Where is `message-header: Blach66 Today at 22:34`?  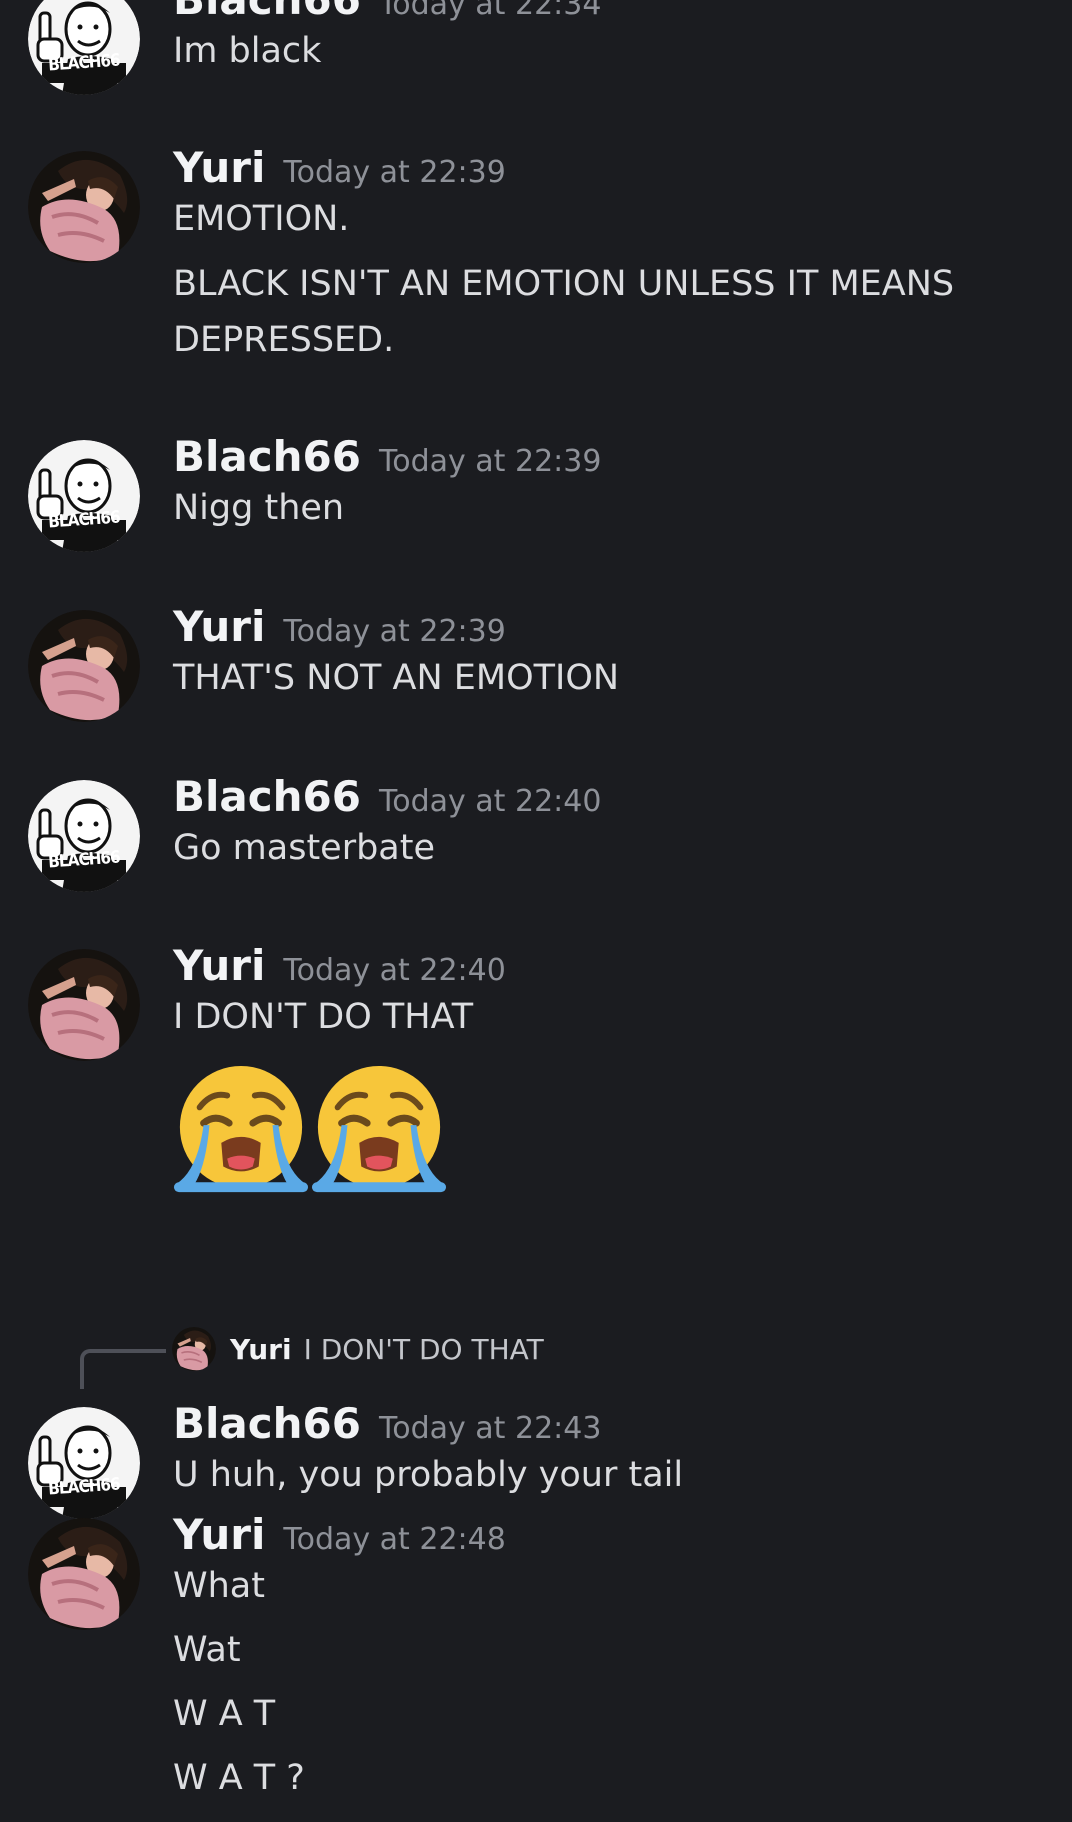
message-header: Blach66 Today at 22:34 is located at coordinates (387, 12).